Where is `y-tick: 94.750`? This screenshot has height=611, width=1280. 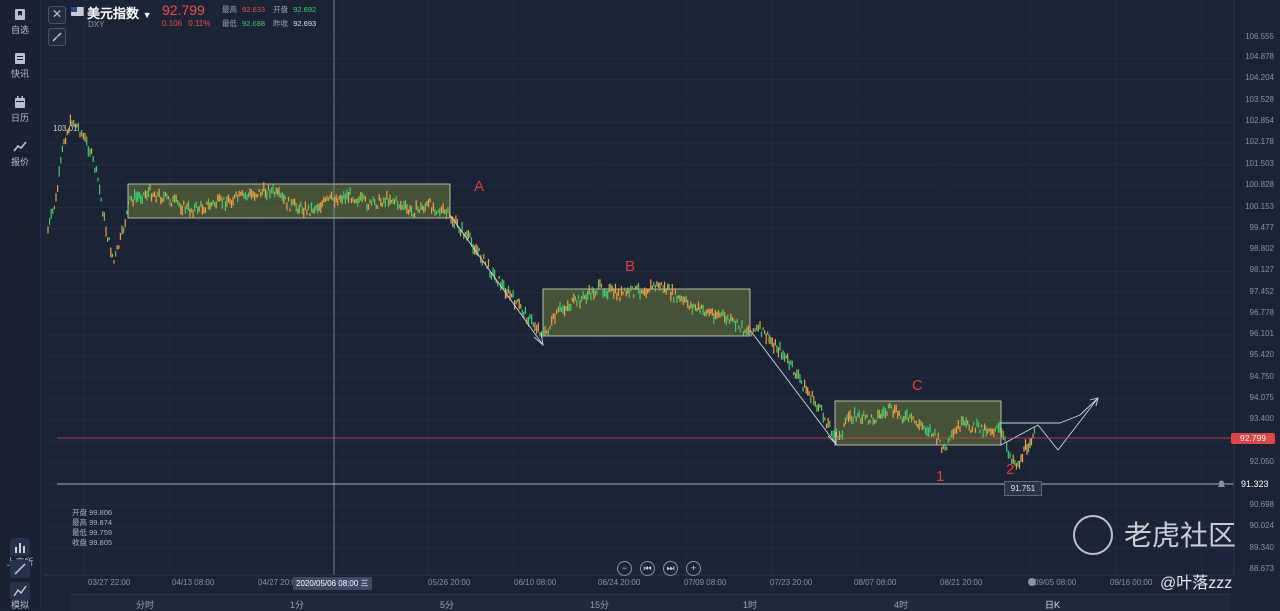 y-tick: 94.750 is located at coordinates (1261, 376).